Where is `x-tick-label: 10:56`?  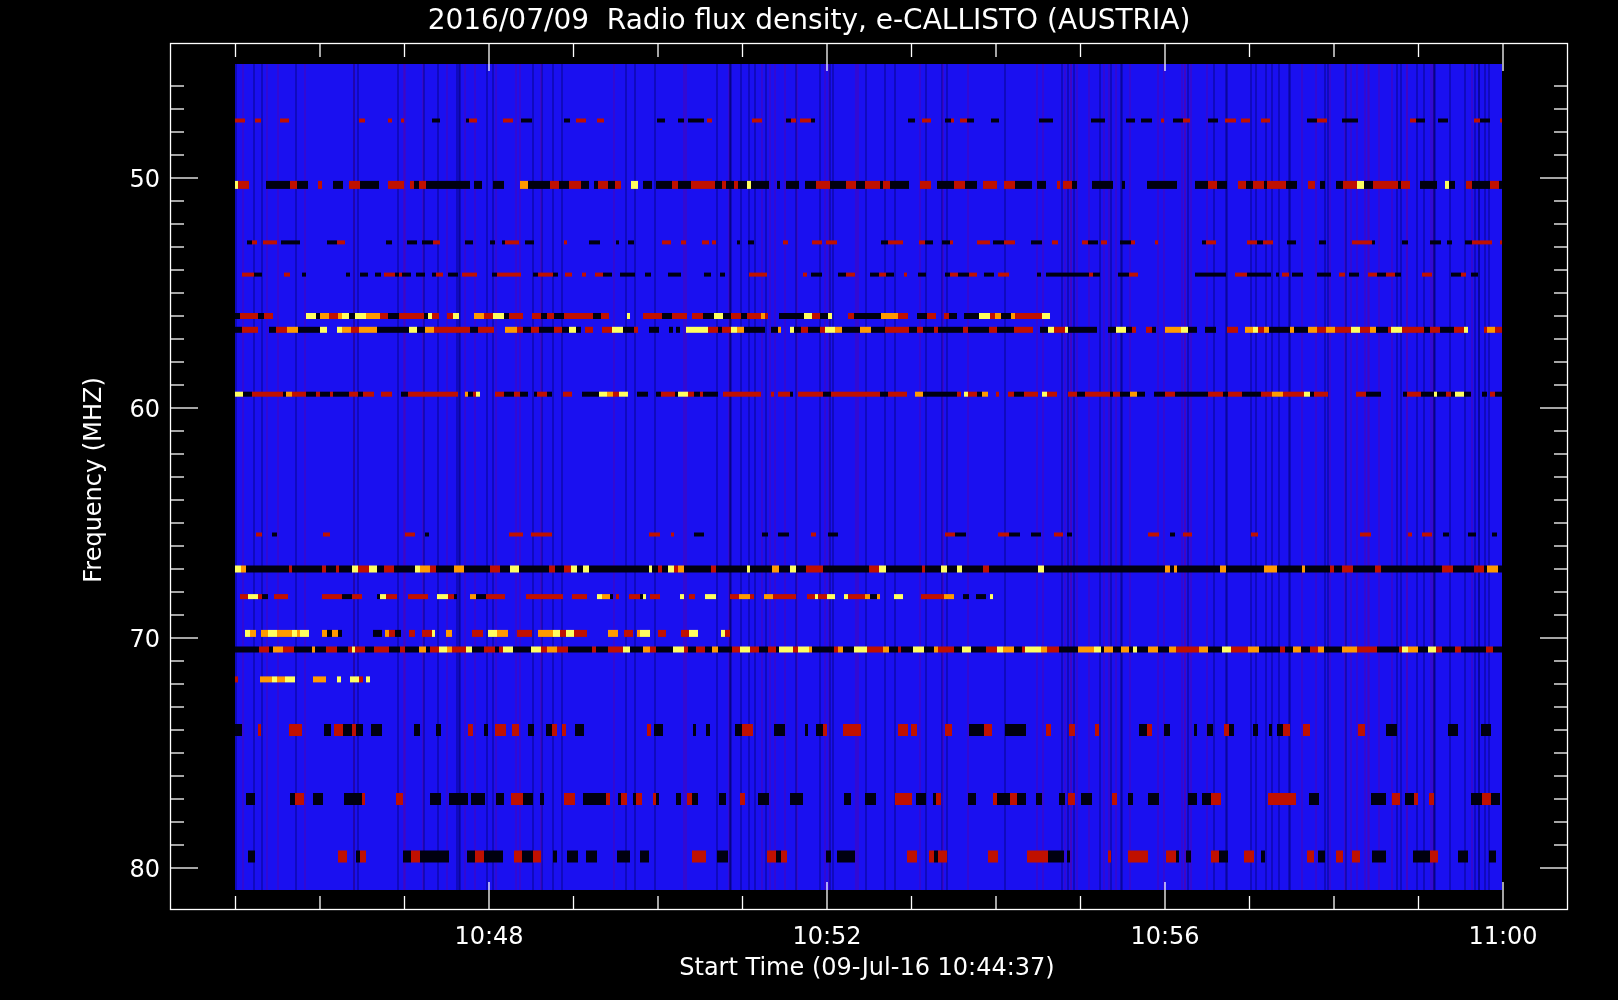 x-tick-label: 10:56 is located at coordinates (1165, 936).